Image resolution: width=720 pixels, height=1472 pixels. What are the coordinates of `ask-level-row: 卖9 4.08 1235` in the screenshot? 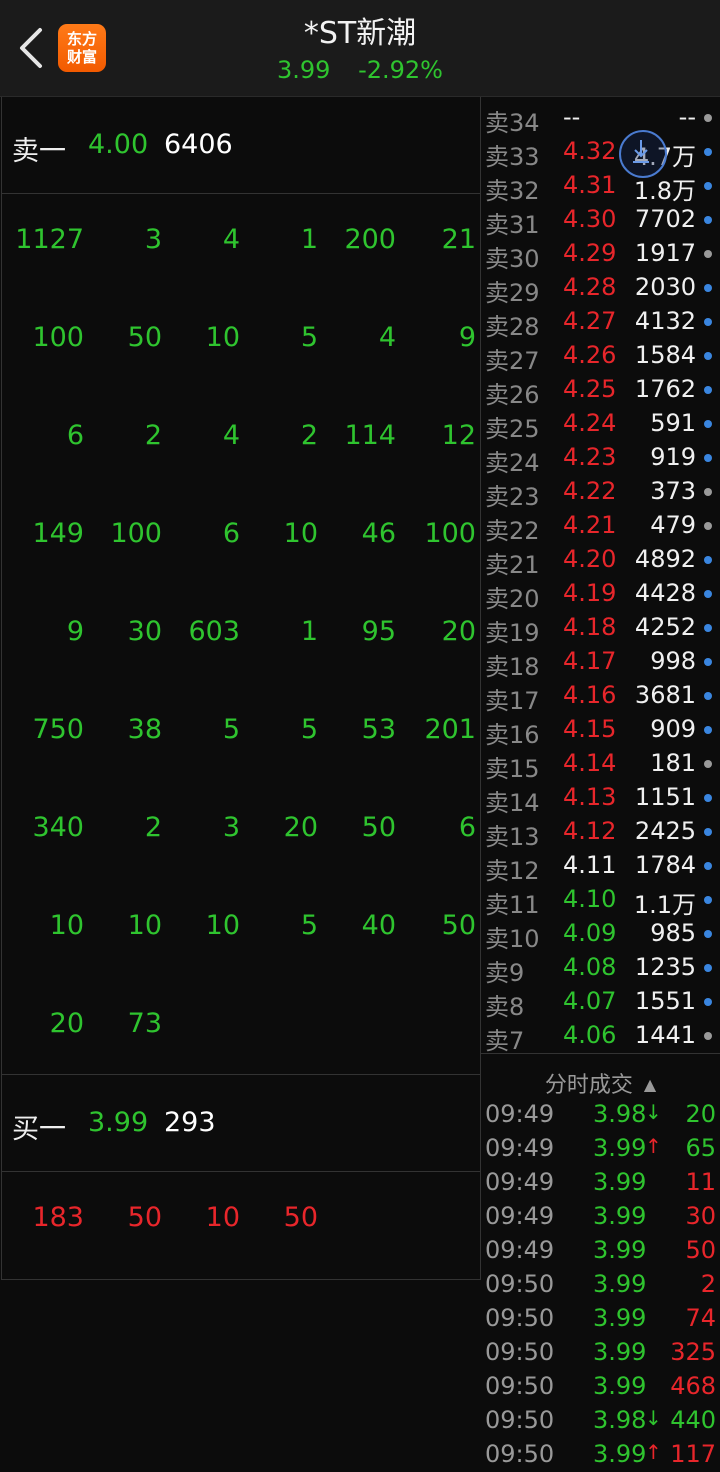 It's located at (600, 968).